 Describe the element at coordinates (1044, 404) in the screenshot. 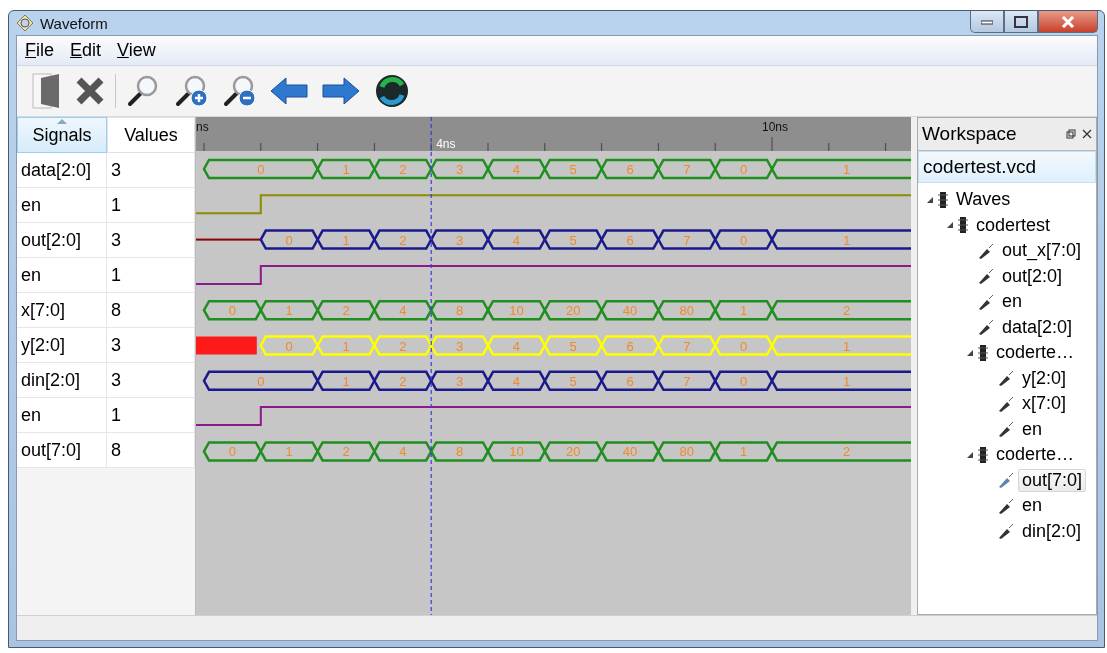

I see `tree-item: x[7:0]` at that location.